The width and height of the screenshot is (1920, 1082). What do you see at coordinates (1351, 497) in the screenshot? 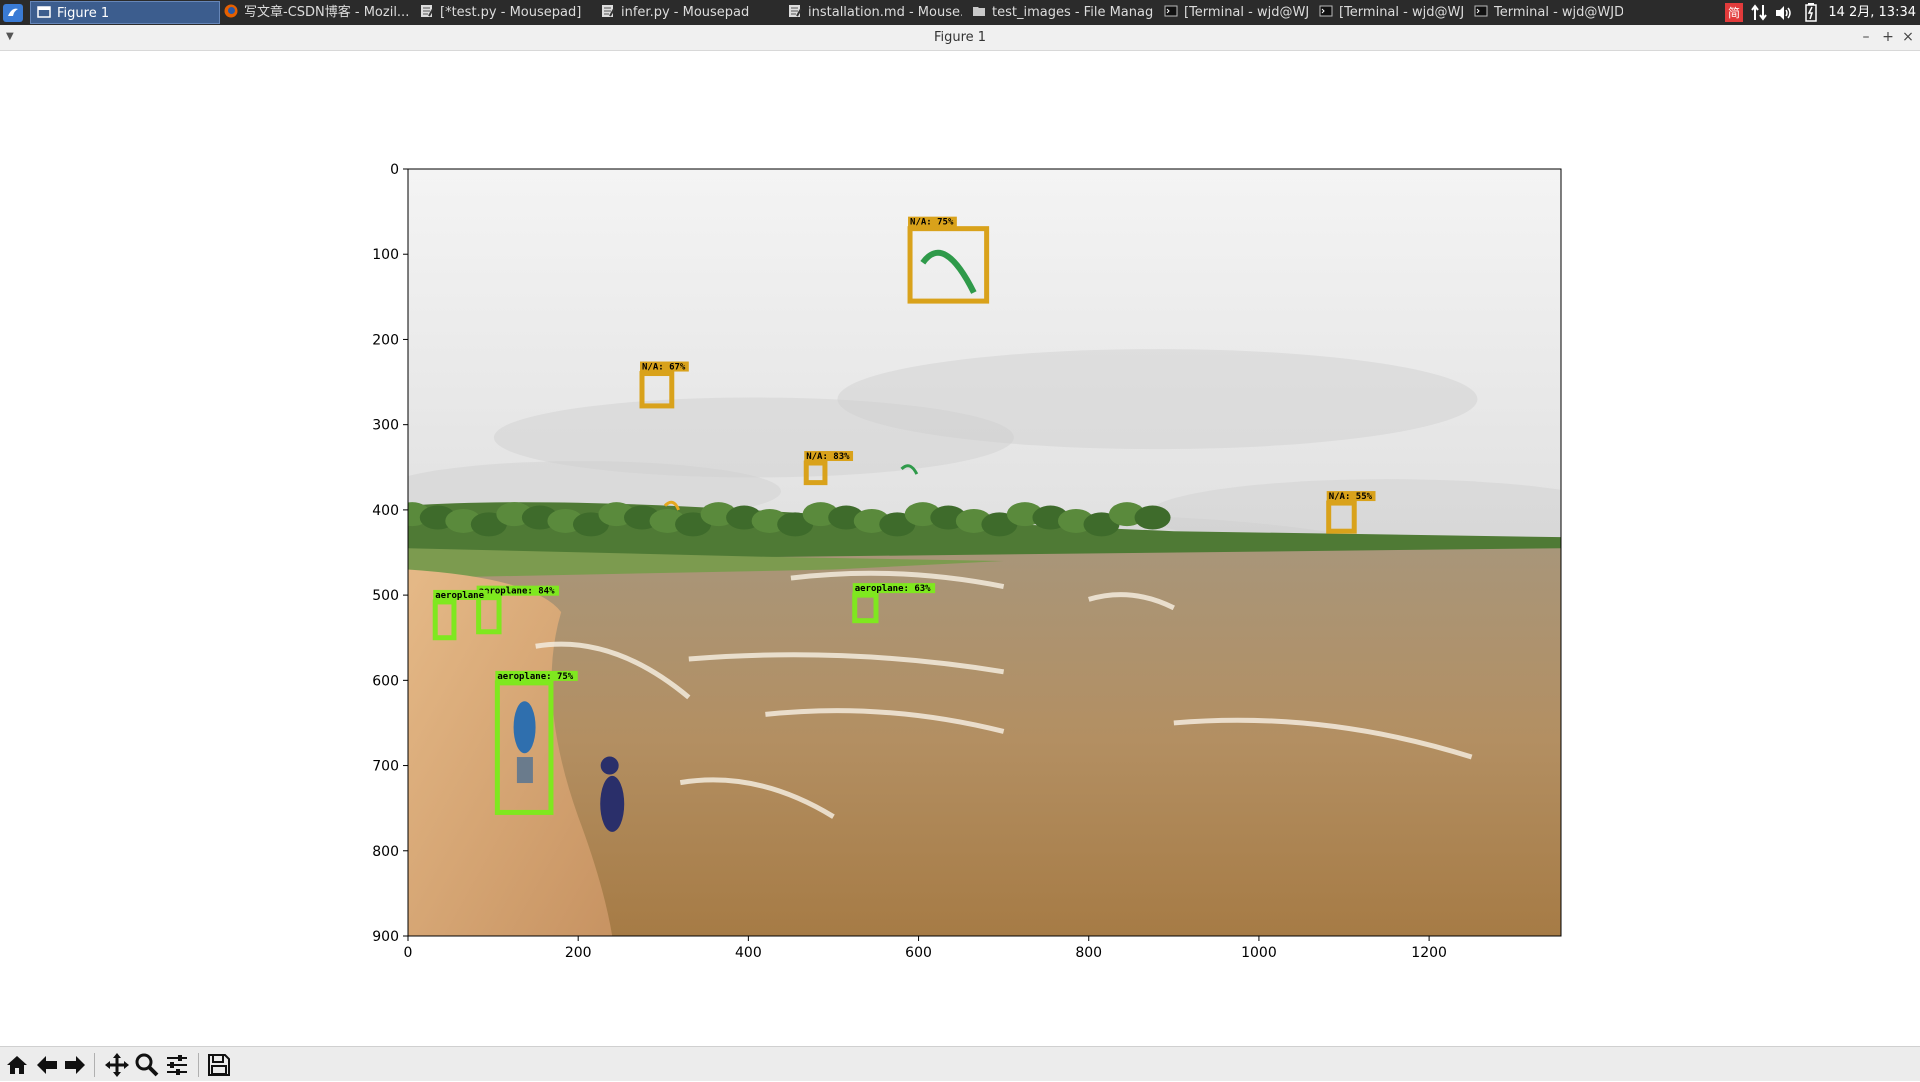
I see `detection-label: N/A: 55%` at bounding box center [1351, 497].